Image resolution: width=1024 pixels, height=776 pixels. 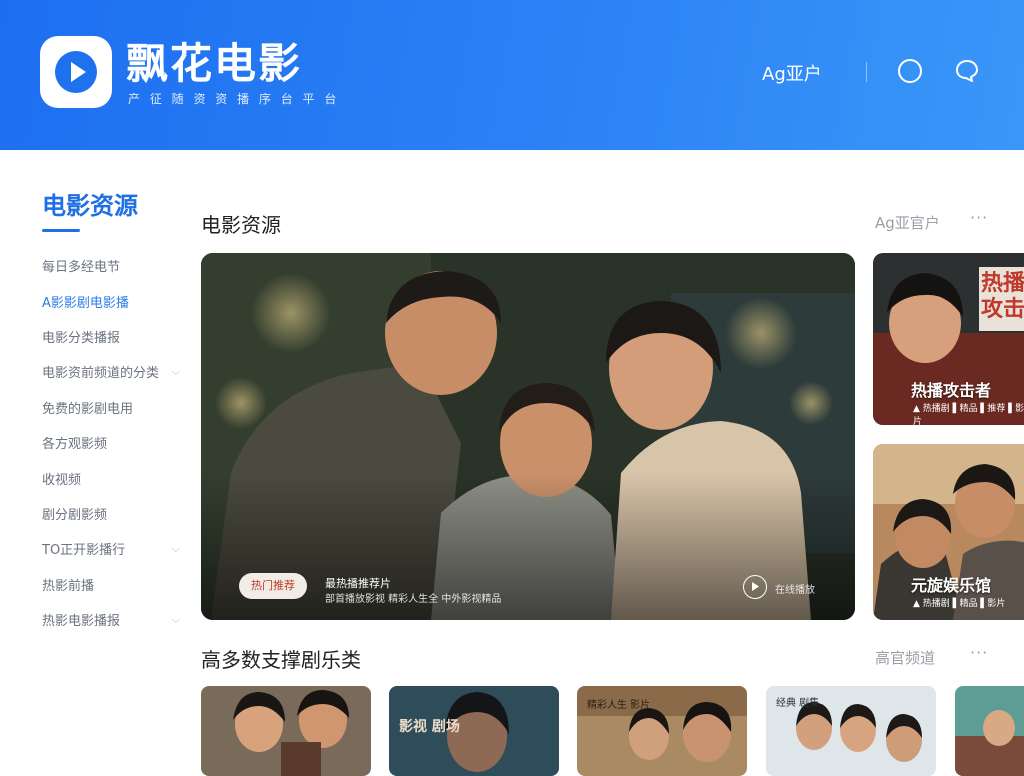 What do you see at coordinates (117, 584) in the screenshot?
I see `sidebar-item: 热影前播` at bounding box center [117, 584].